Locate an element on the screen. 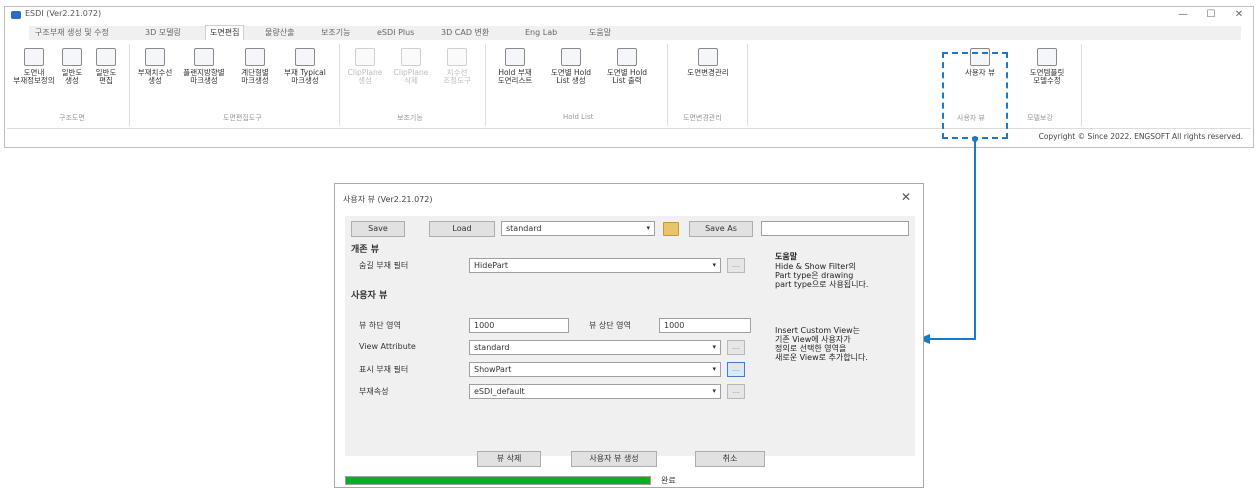 The width and height of the screenshot is (1258, 488). view-top-input: 1000 is located at coordinates (705, 325).